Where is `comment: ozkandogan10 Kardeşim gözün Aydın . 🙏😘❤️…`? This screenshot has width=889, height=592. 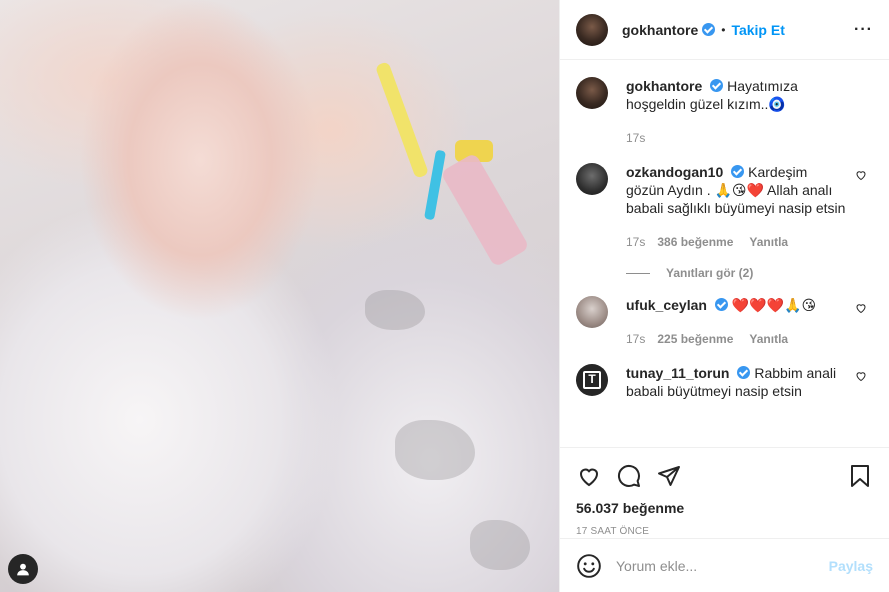
comment: ozkandogan10 Kardeşim gözün Aydın . 🙏😘❤️… is located at coordinates (724, 207).